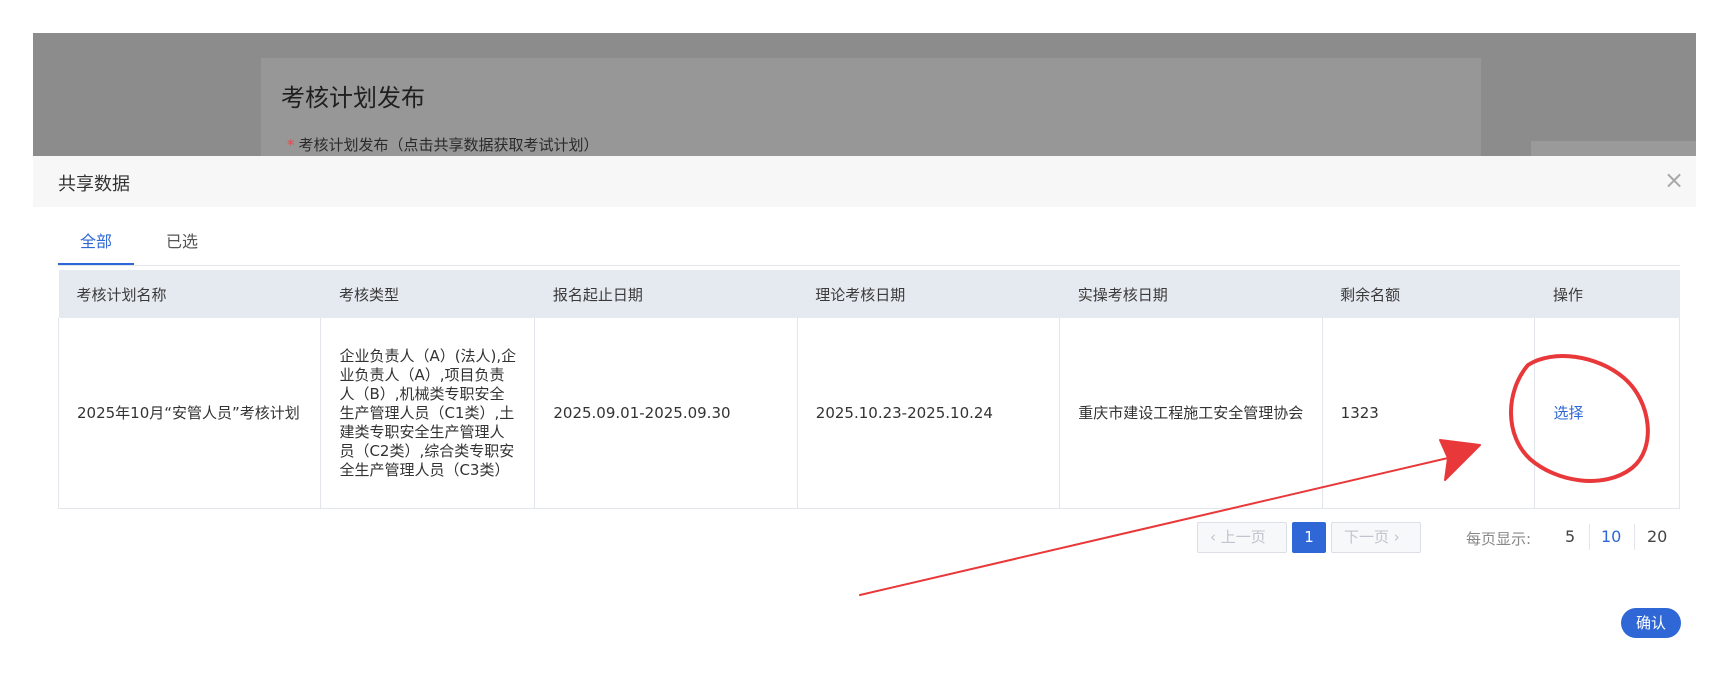 Image resolution: width=1731 pixels, height=678 pixels. Describe the element at coordinates (1657, 536) in the screenshot. I see `page-size-20: 20` at that location.